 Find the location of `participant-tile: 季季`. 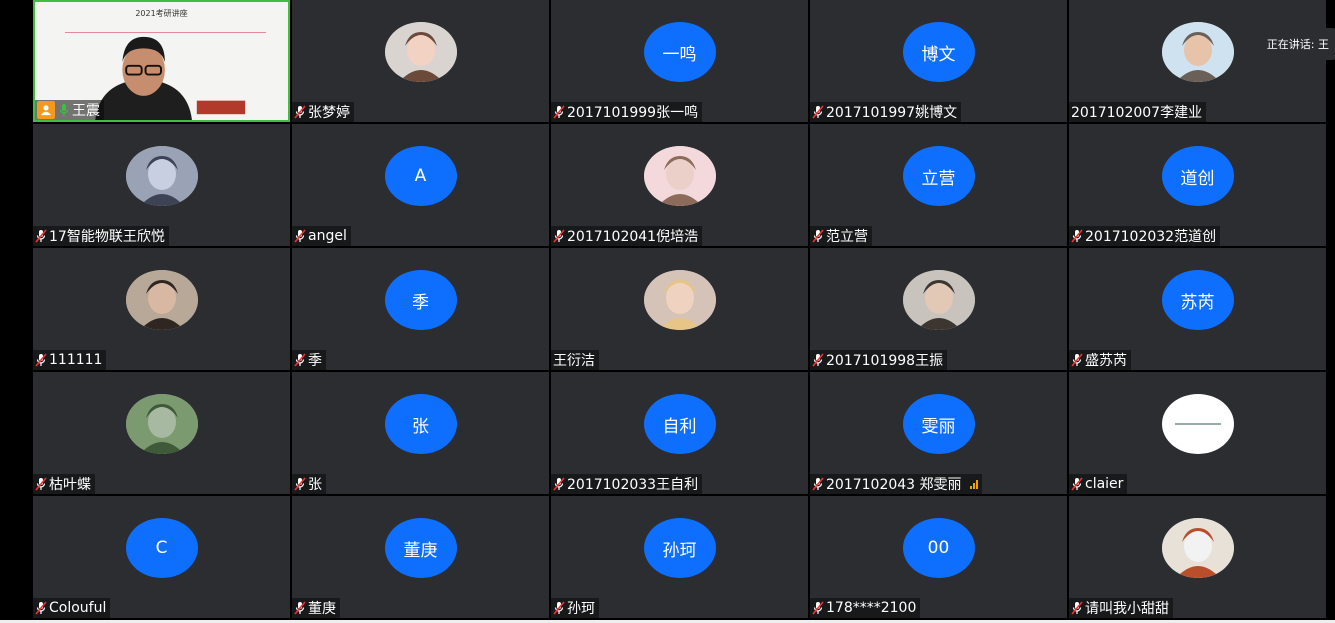

participant-tile: 季季 is located at coordinates (420, 309).